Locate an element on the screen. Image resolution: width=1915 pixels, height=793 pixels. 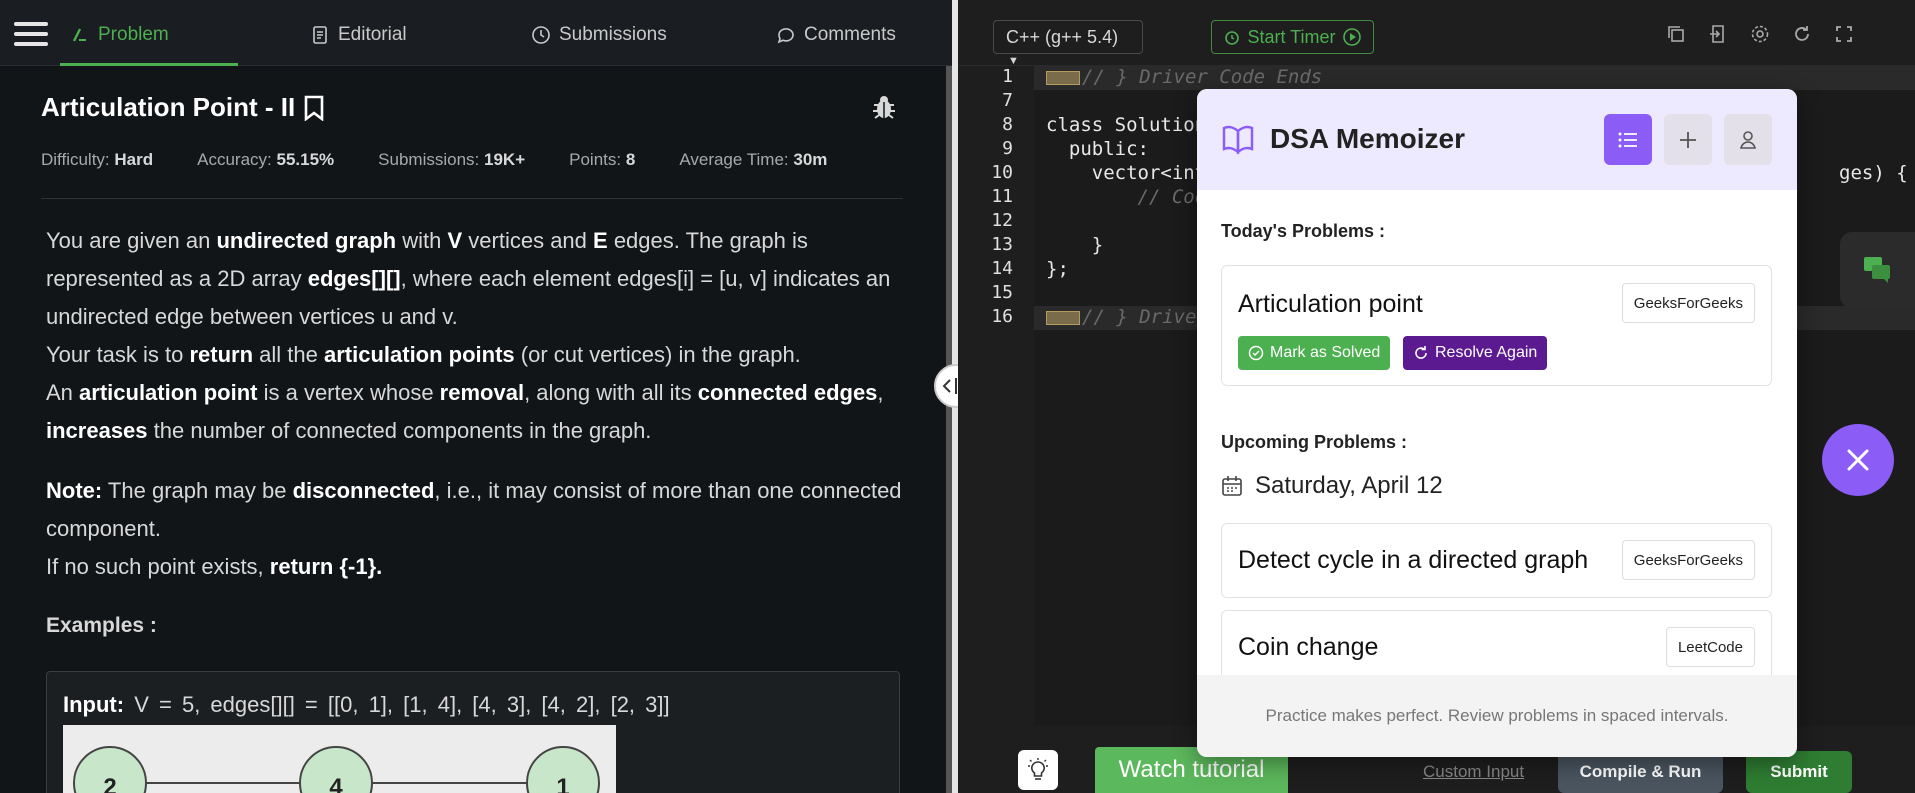
submissions-label: Submissions: is located at coordinates (429, 159).